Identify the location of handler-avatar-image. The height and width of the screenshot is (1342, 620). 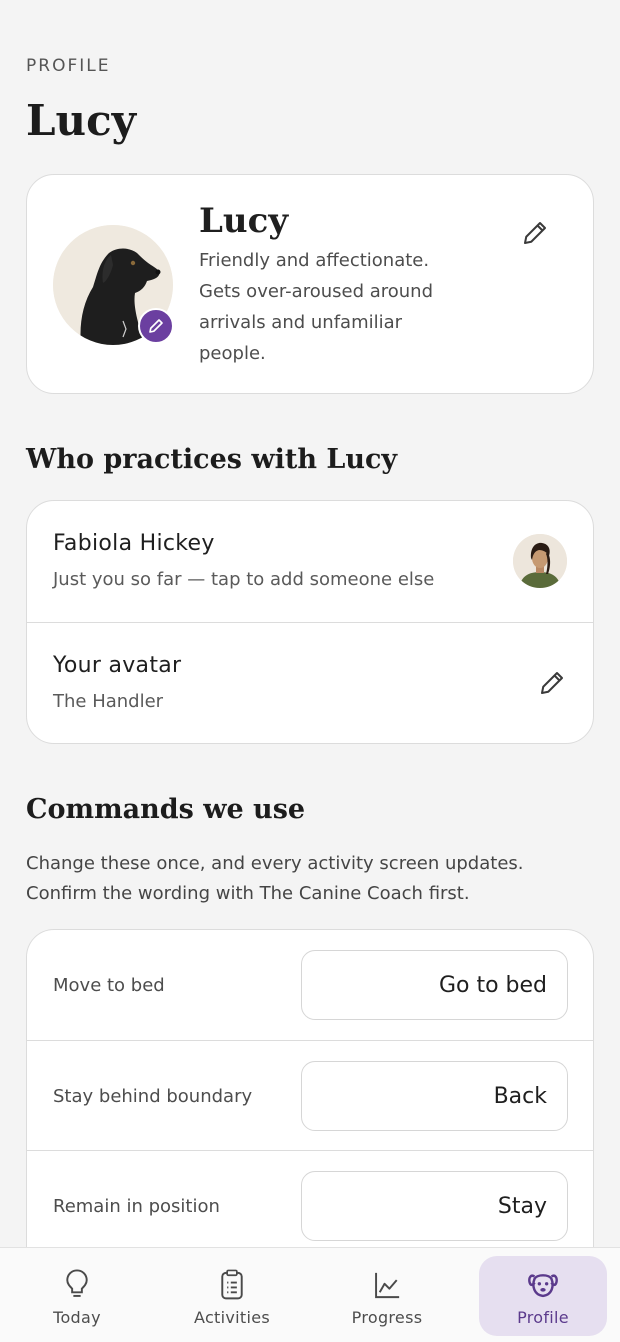
(540, 561).